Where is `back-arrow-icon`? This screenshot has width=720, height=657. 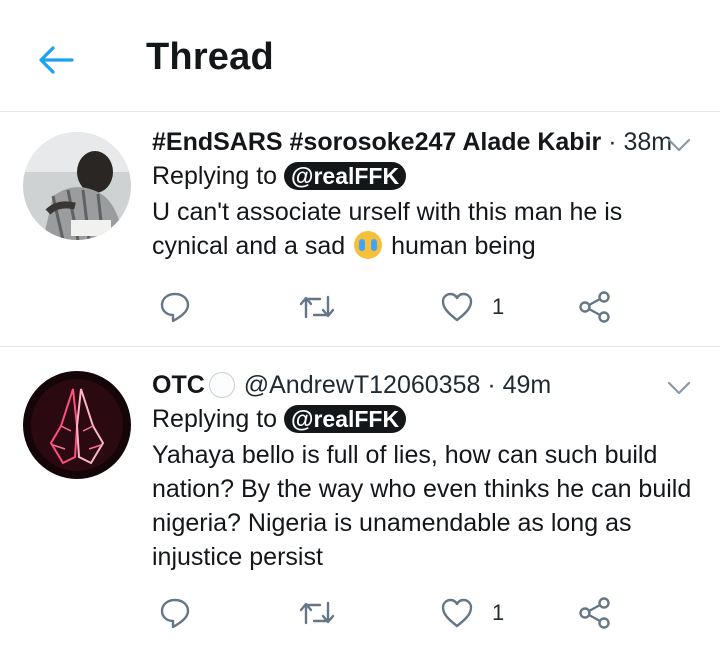
back-arrow-icon is located at coordinates (56, 60).